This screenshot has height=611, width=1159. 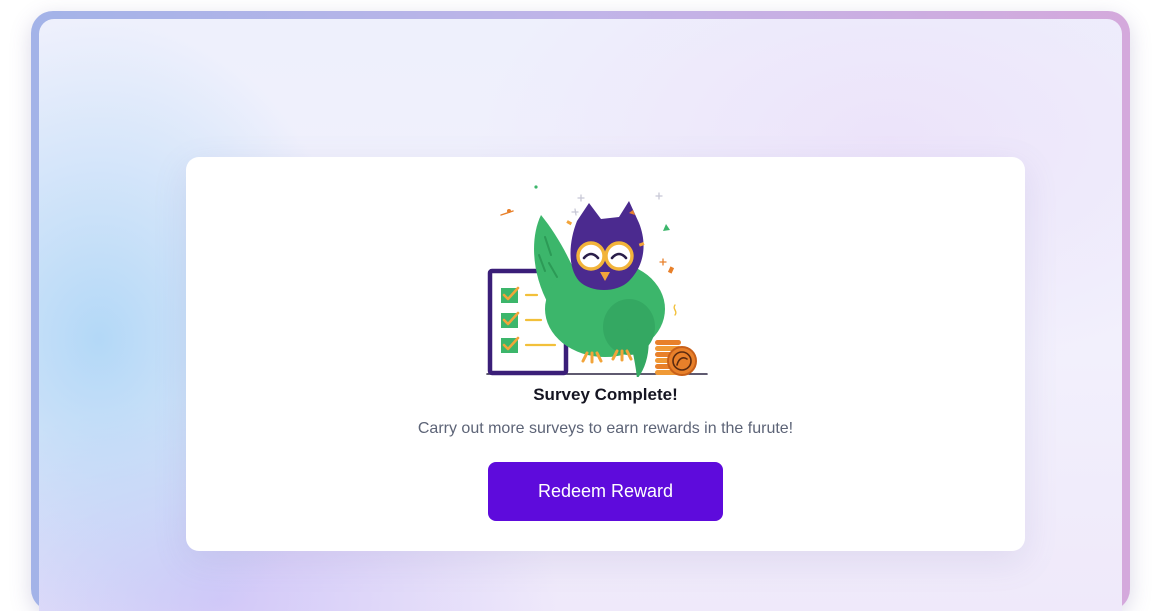 I want to click on dialog-title: Survey Complete!, so click(x=605, y=394).